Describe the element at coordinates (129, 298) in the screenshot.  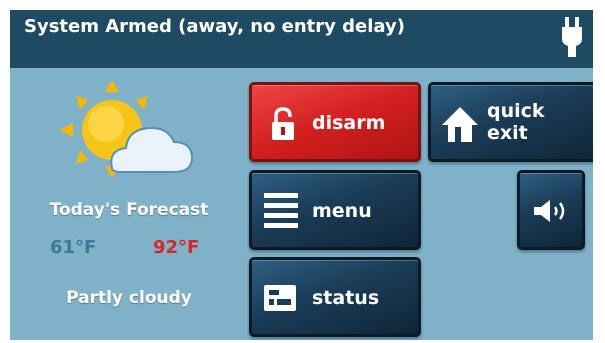
I see `forecast-conditions: Partly cloudy` at that location.